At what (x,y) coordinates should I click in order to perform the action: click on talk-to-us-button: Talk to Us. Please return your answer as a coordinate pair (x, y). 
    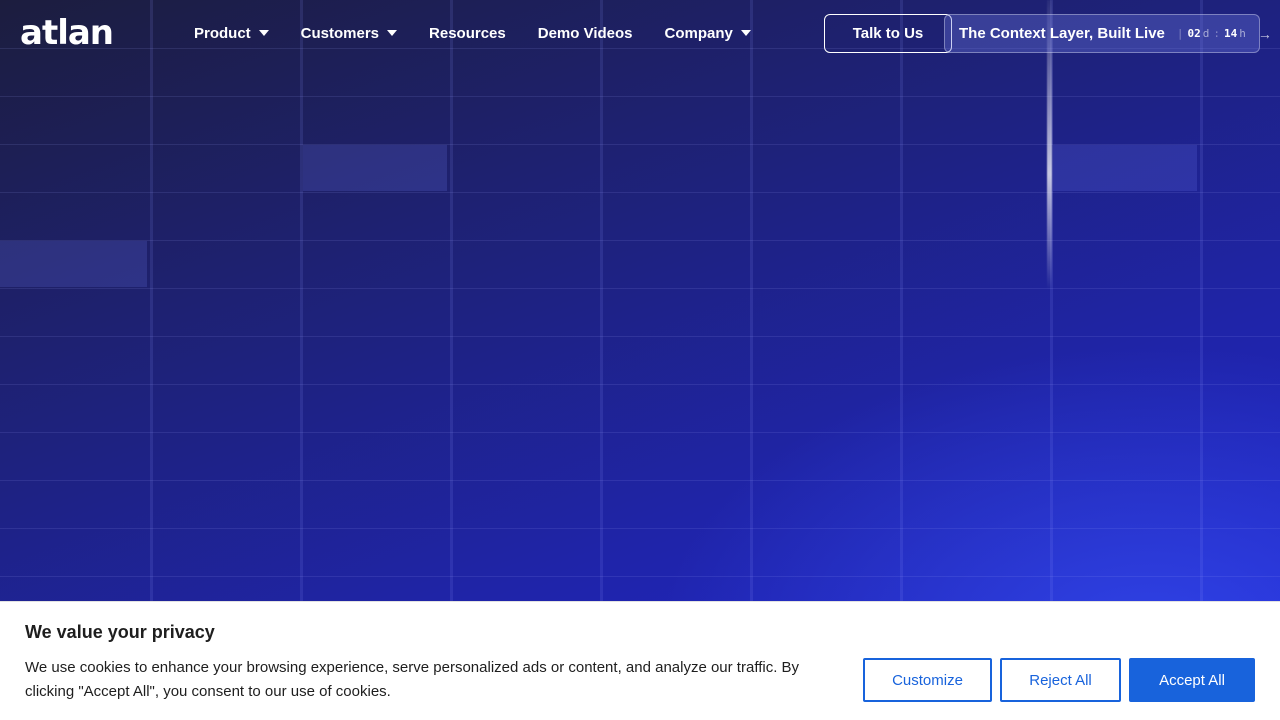
    Looking at the image, I should click on (888, 33).